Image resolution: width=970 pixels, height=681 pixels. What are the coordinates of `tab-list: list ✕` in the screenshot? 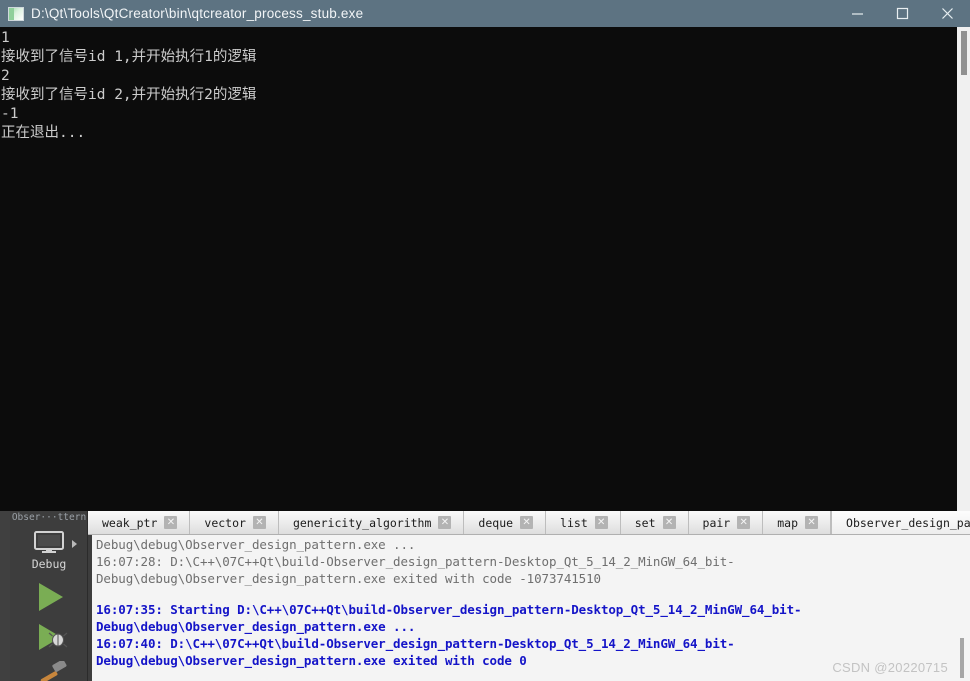 It's located at (583, 522).